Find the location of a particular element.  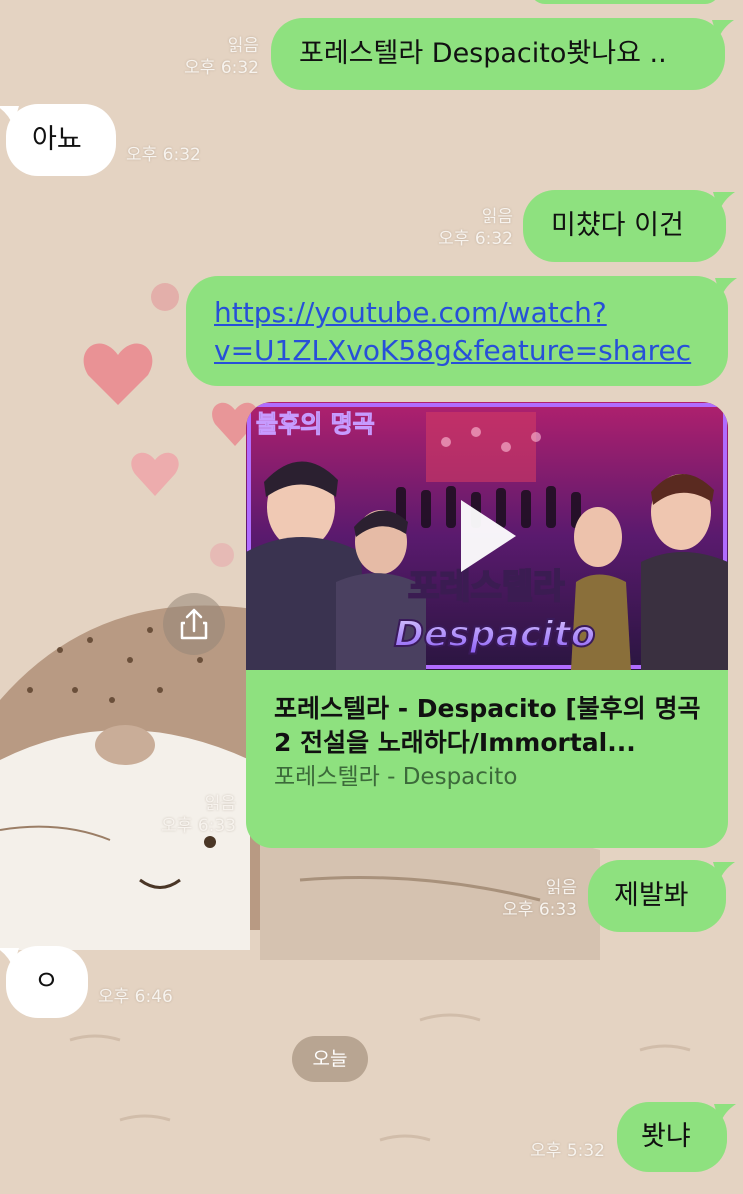

message-bubble: ㅇ is located at coordinates (44, 982).